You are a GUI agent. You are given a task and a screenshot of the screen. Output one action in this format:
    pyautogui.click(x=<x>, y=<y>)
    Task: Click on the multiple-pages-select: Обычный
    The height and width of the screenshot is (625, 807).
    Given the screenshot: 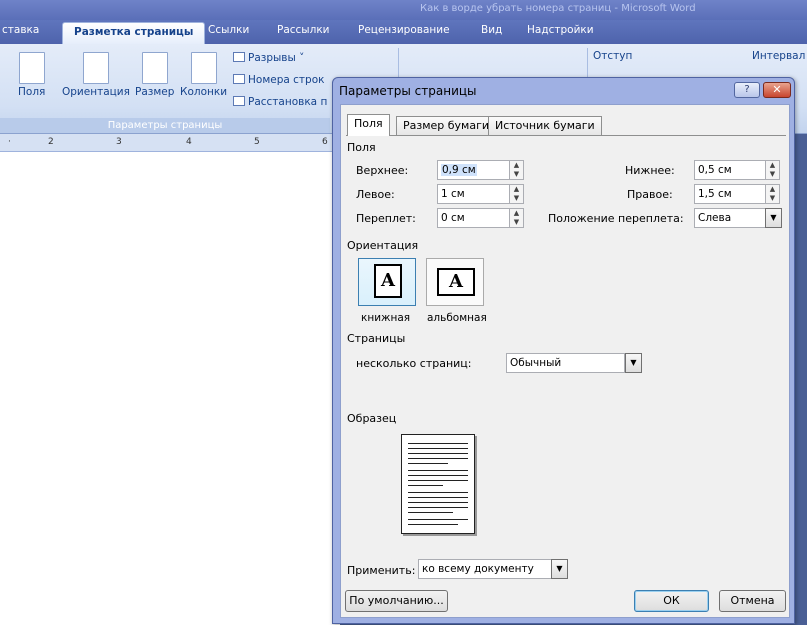 What is the action you would take?
    pyautogui.click(x=565, y=363)
    